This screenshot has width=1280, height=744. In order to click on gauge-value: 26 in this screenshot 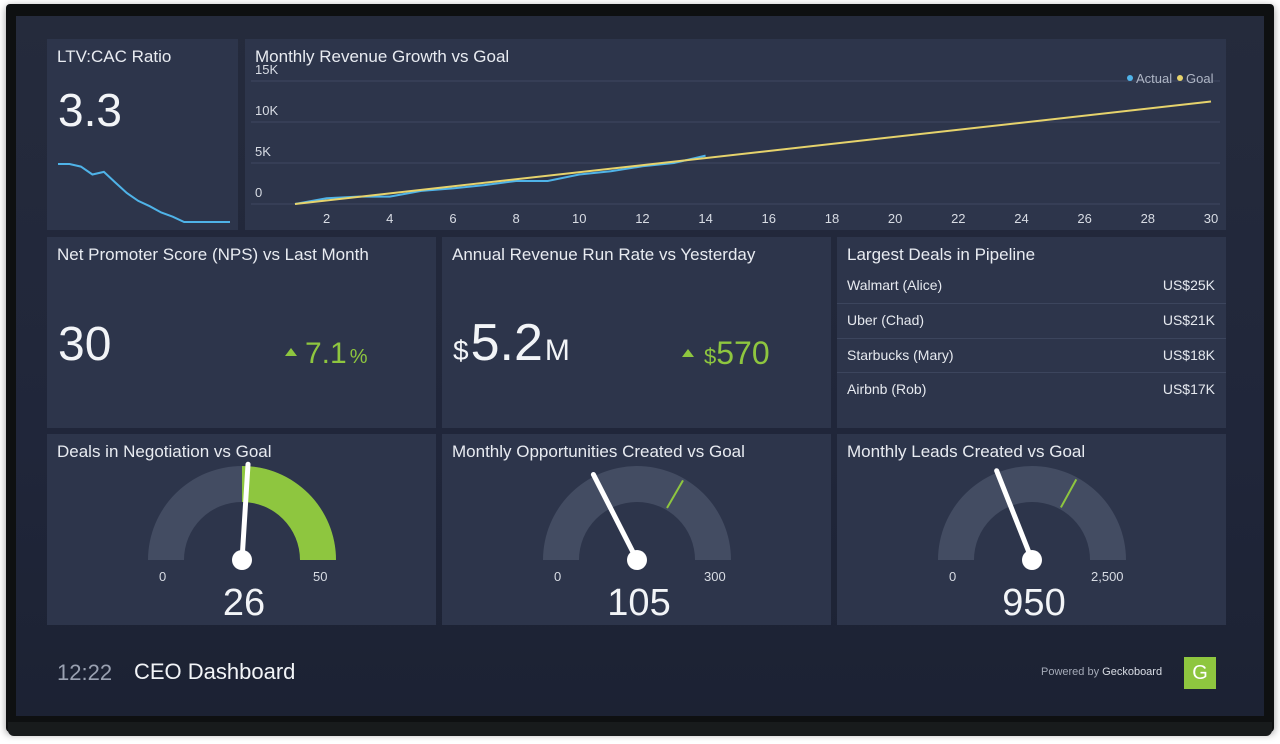, I will do `click(244, 603)`.